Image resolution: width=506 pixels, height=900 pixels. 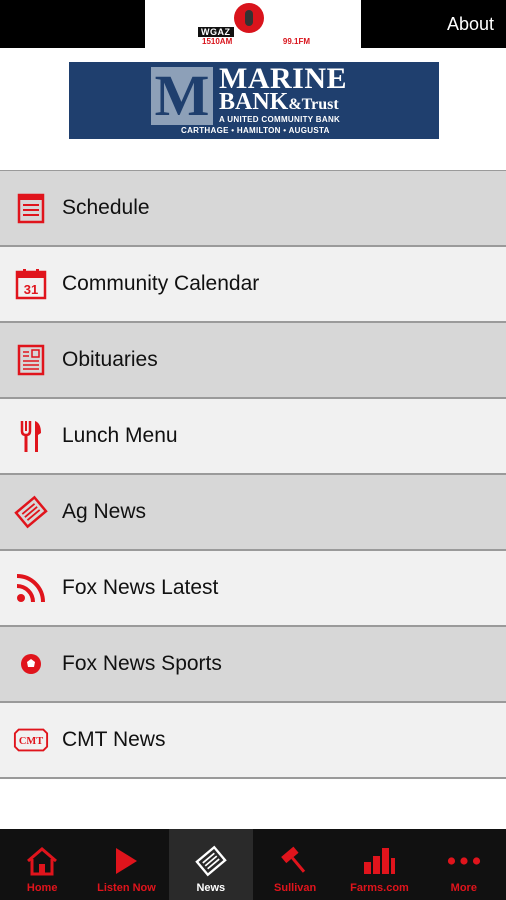 What do you see at coordinates (464, 861) in the screenshot?
I see `more-dots-icon` at bounding box center [464, 861].